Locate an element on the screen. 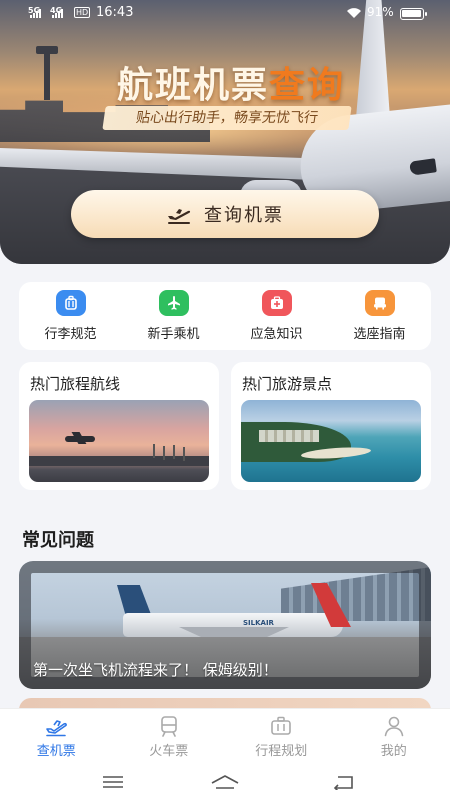 This screenshot has width=450, height=800. quick-menu: 行李规范 新手乘机 应急知识 选座指南 is located at coordinates (225, 316).